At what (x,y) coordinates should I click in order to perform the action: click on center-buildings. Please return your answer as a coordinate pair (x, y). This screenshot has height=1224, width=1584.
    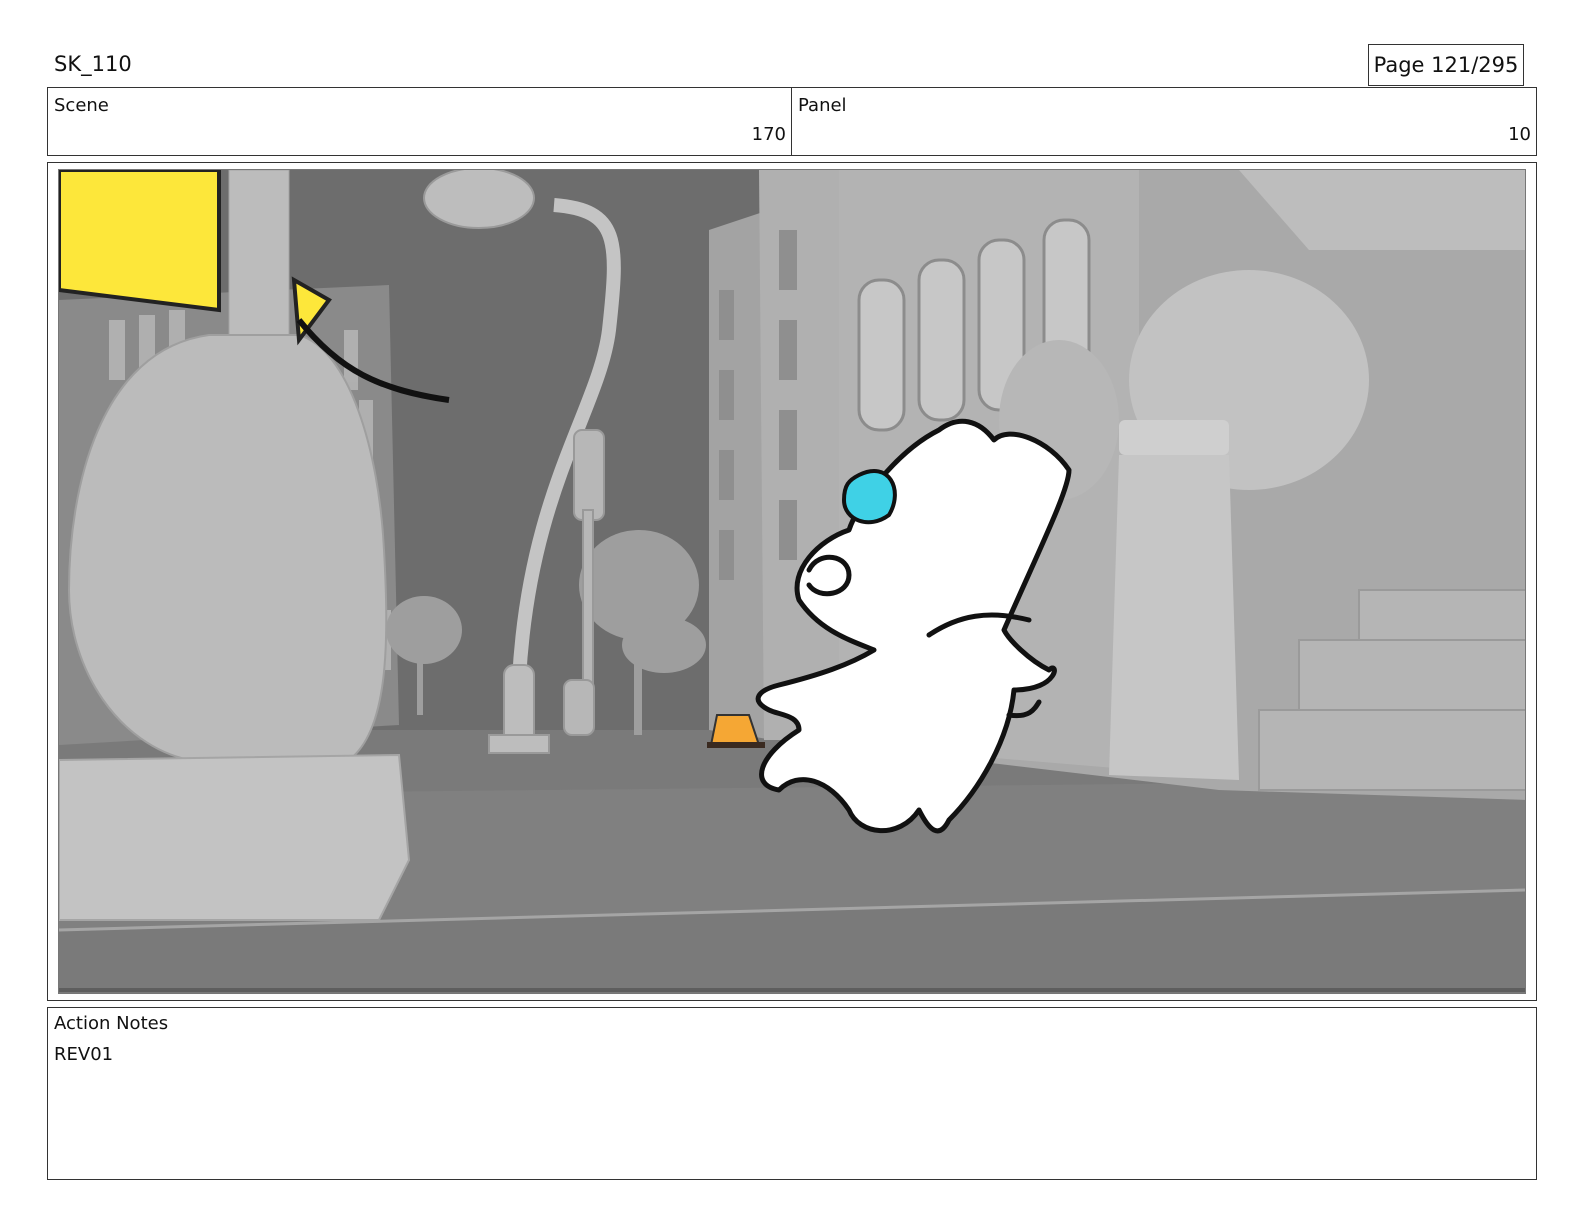
    Looking at the image, I should click on (784, 455).